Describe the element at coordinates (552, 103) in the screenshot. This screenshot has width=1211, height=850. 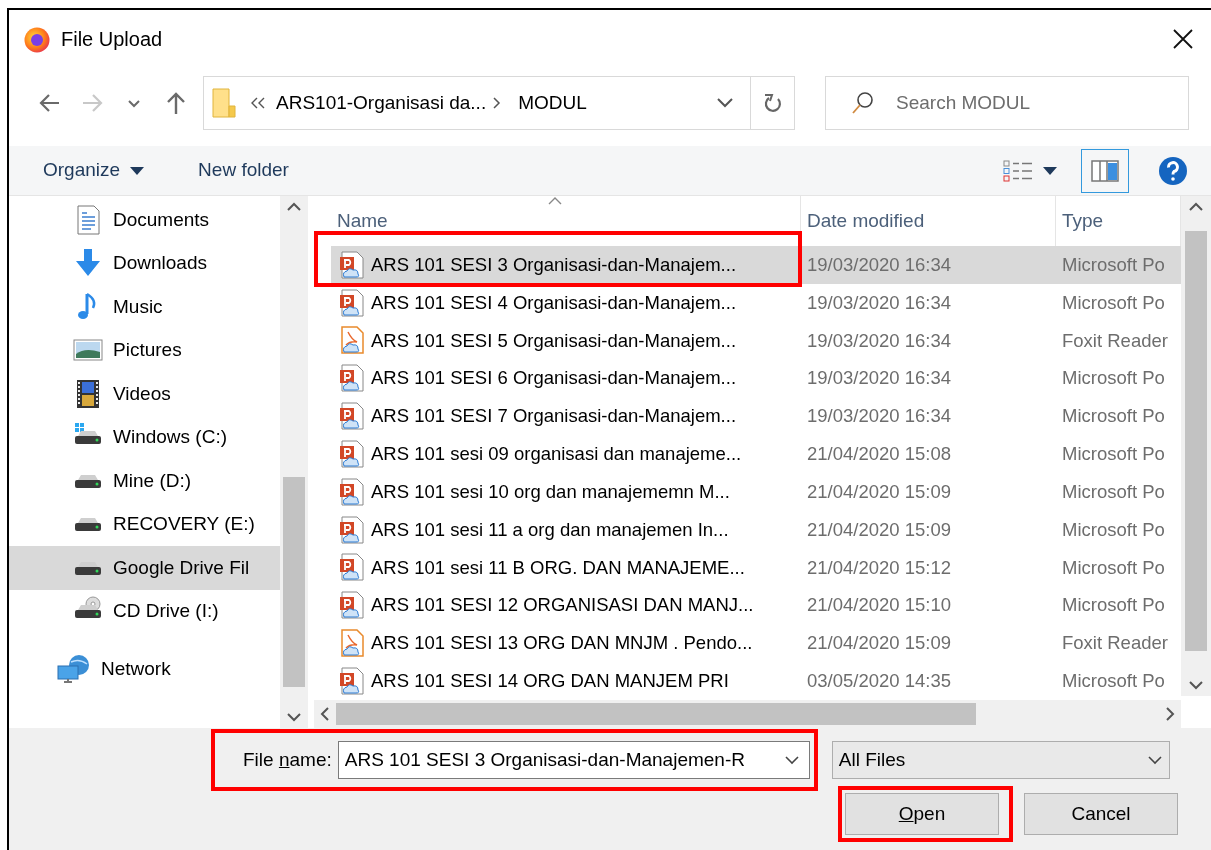
I see `breadcrumb-link: MODUL` at that location.